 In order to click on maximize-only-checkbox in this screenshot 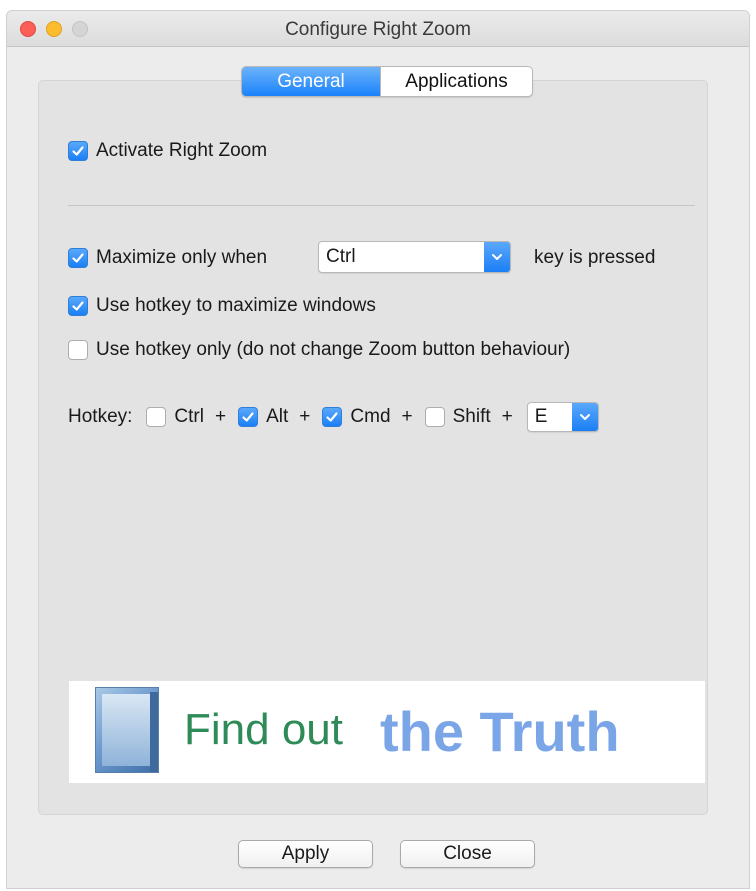, I will do `click(78, 258)`.